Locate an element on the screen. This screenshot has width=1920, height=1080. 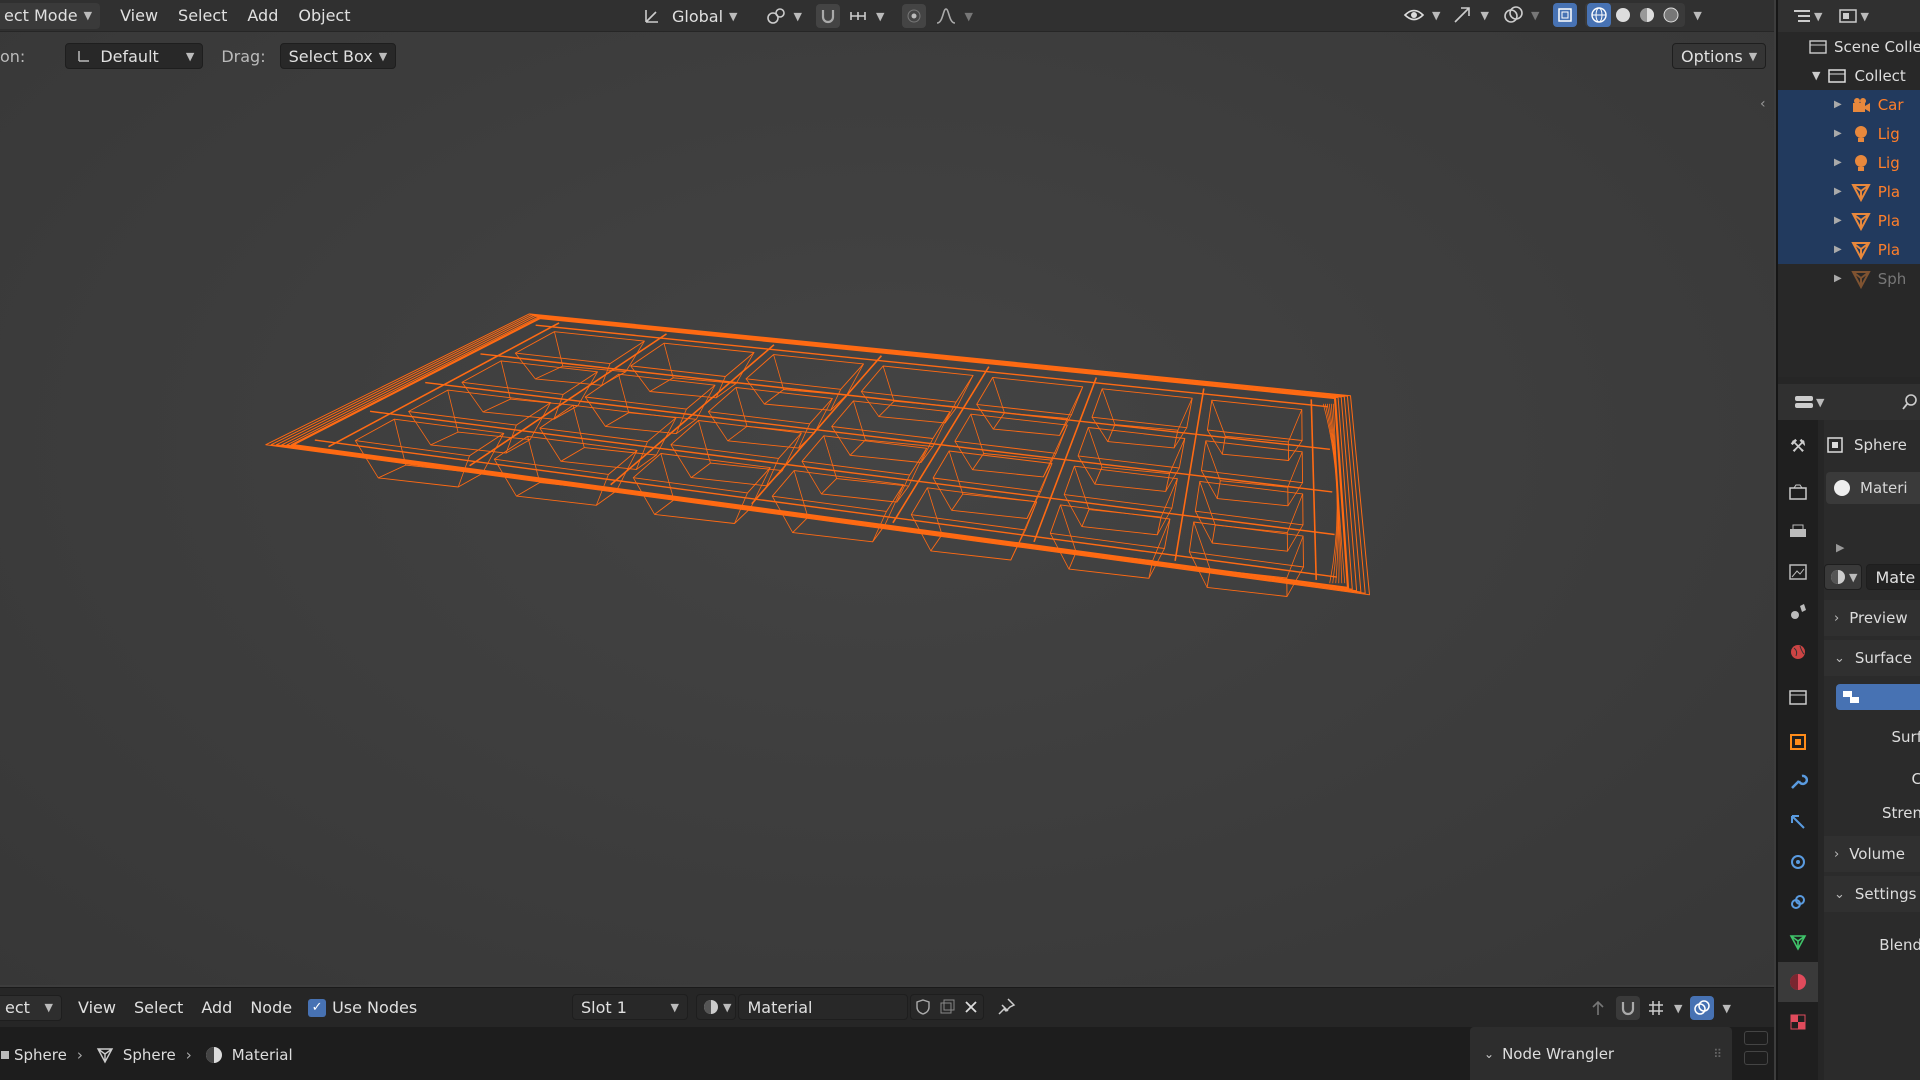
node-wrangler-panel: ⌄ Node Wrangler ⠿ is located at coordinates (1601, 1053).